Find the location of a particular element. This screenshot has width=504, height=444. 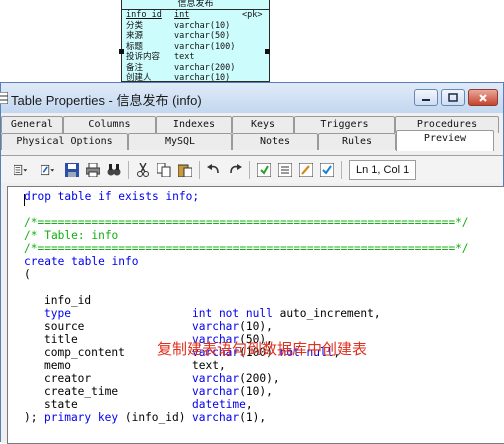

save-button is located at coordinates (72, 170).